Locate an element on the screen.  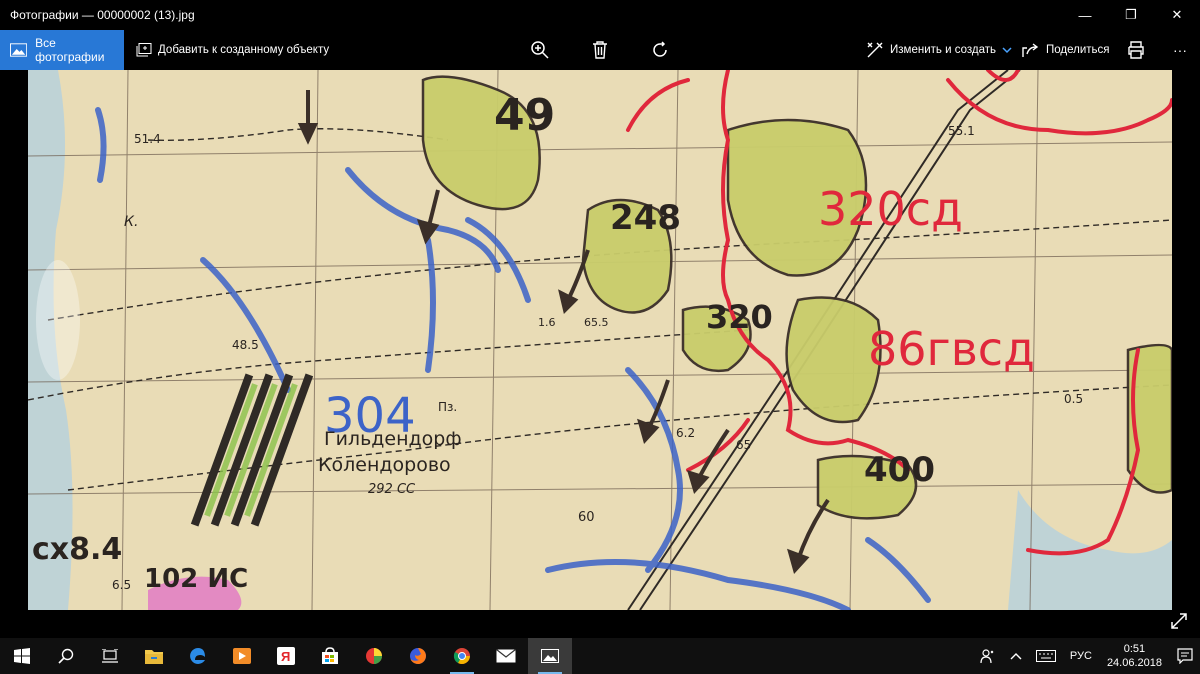
taskbar-media is located at coordinates (242, 656).